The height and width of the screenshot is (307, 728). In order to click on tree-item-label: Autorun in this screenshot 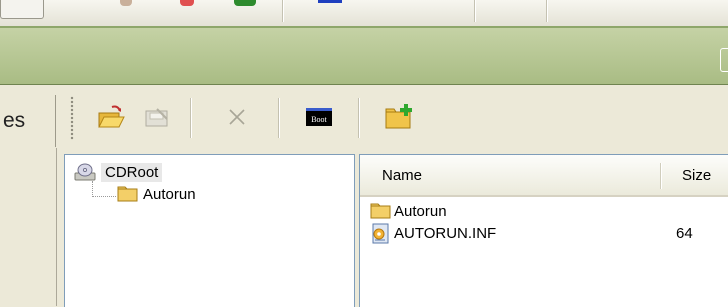, I will do `click(169, 194)`.